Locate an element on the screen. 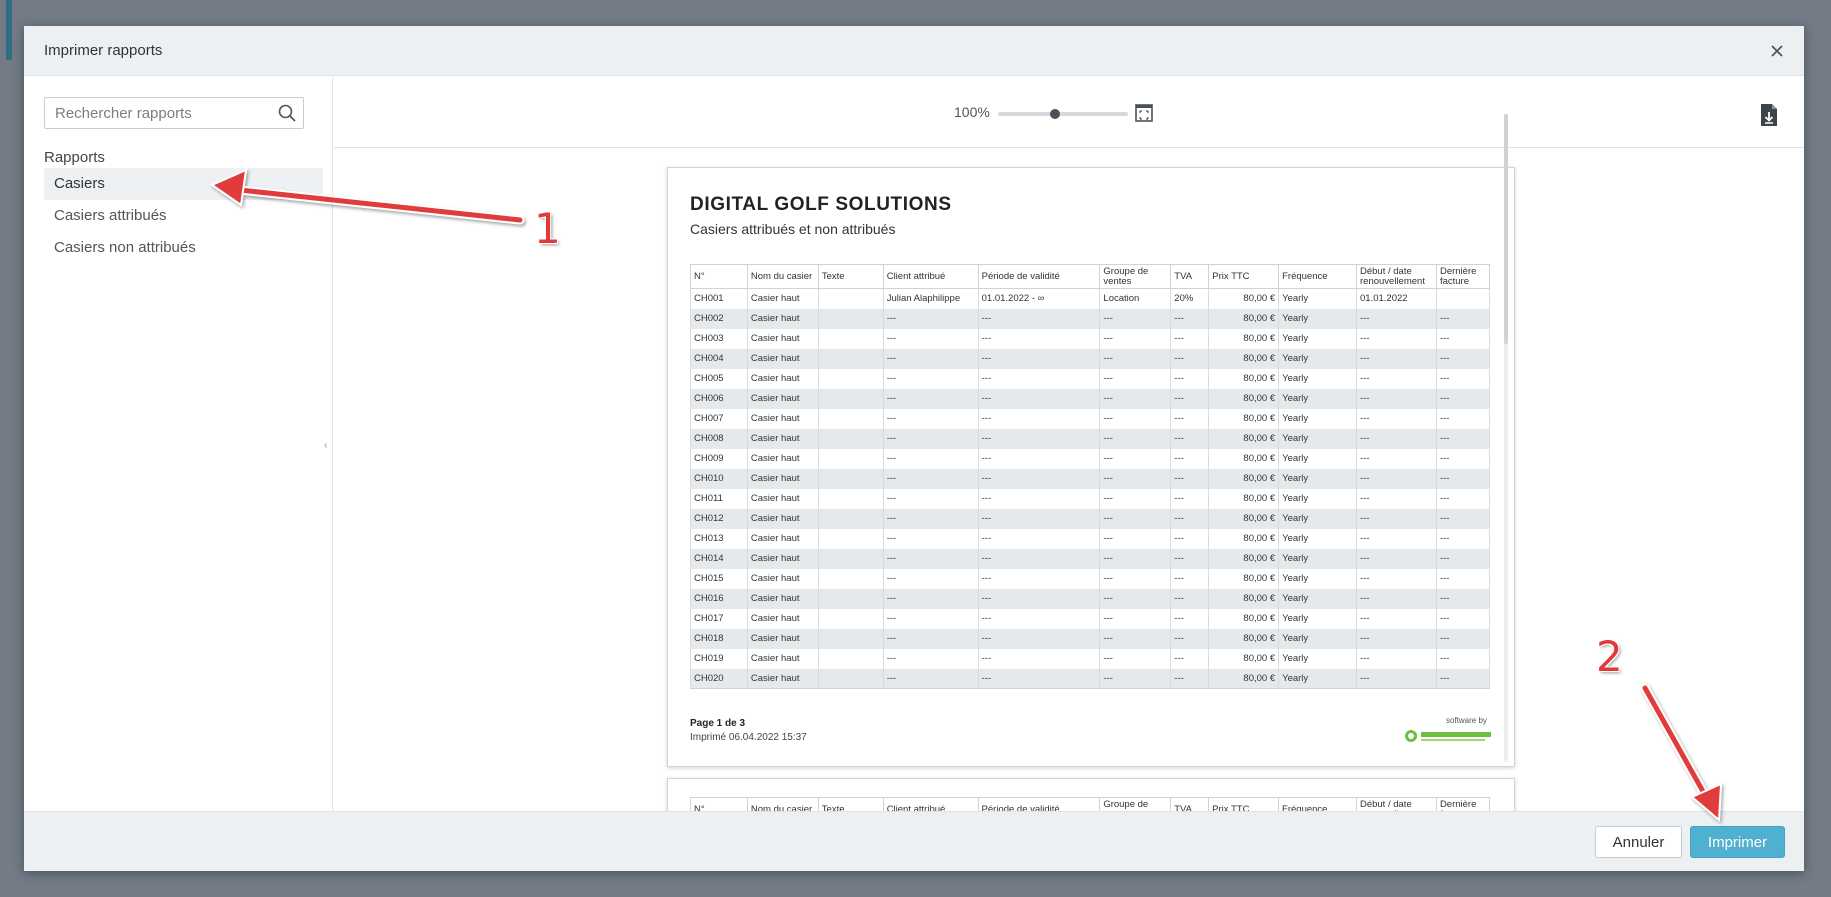 This screenshot has width=1831, height=897. search-field is located at coordinates (174, 113).